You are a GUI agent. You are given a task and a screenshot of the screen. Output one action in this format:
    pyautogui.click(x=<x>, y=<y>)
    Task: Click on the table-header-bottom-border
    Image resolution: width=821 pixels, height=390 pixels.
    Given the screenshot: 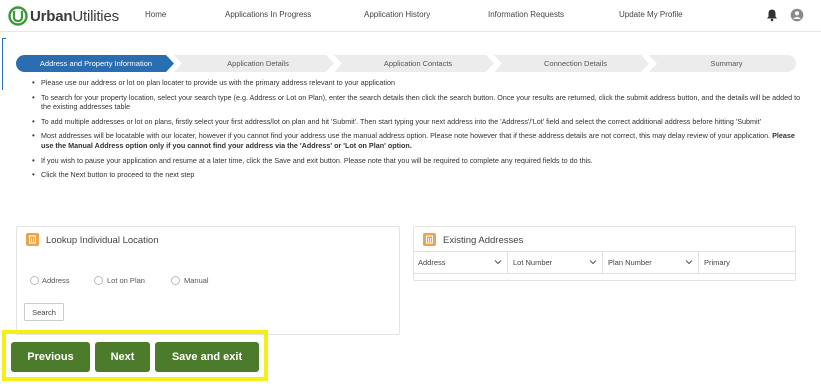 What is the action you would take?
    pyautogui.click(x=604, y=273)
    